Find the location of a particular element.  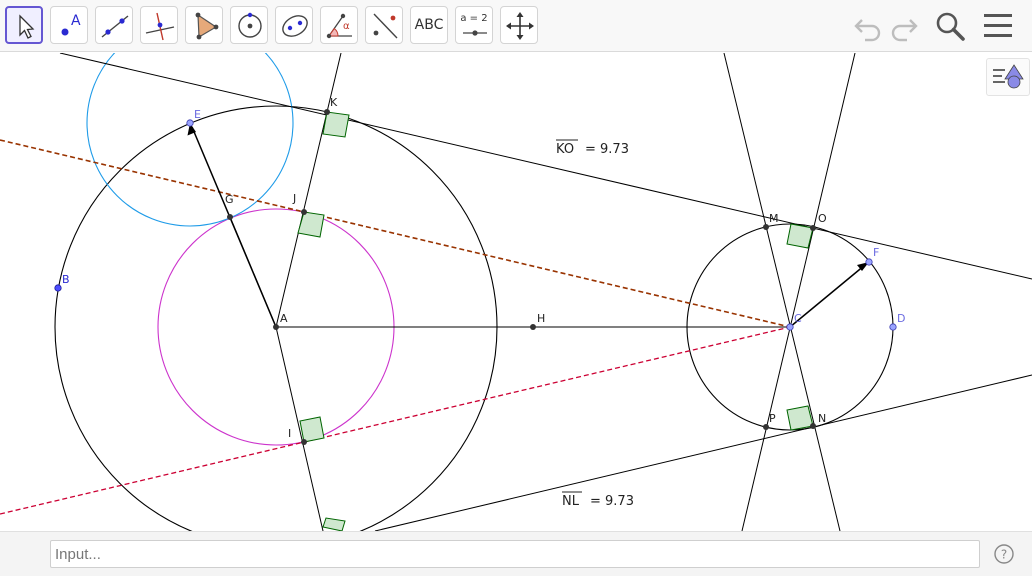

ko-segment-name: KO is located at coordinates (565, 149).